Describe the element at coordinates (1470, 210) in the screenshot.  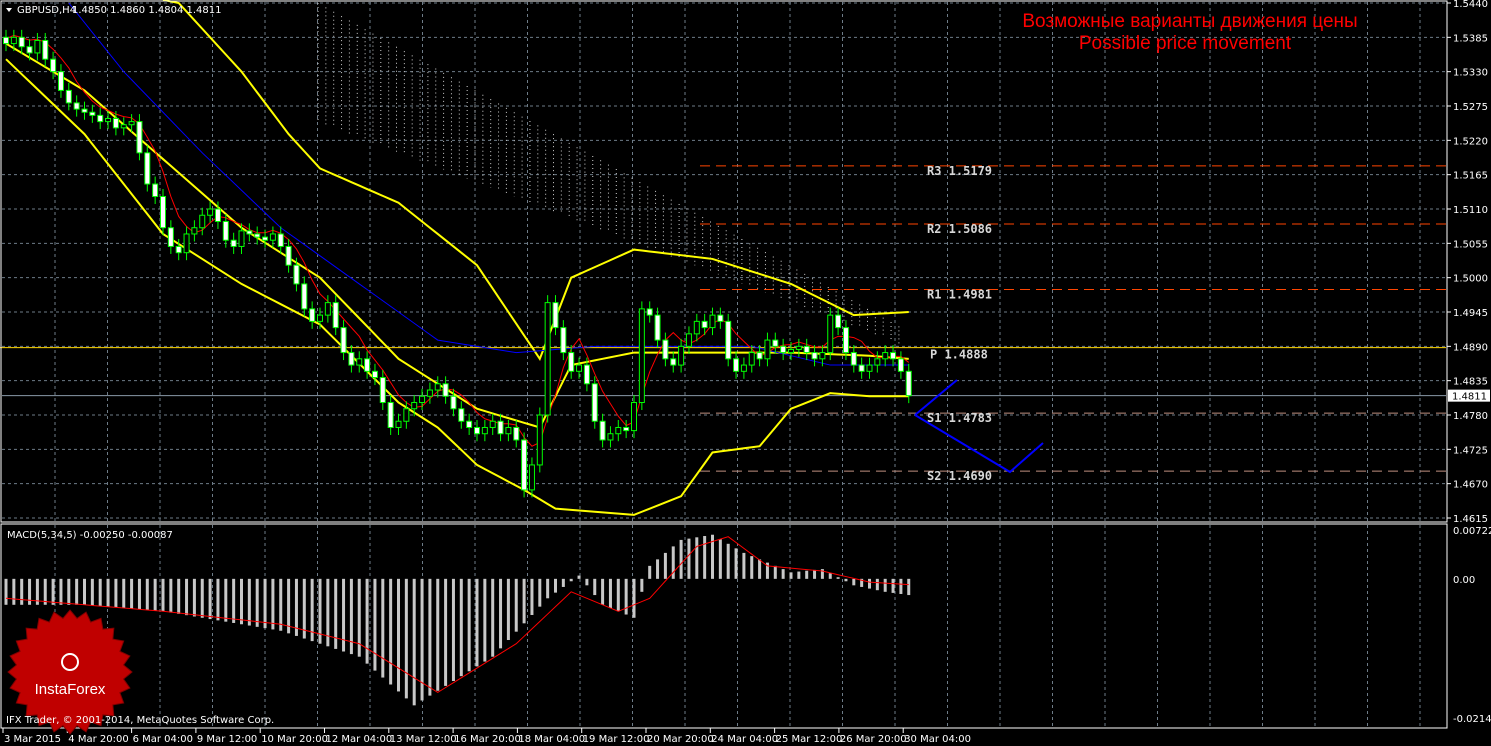
I see `price-tick-label: 1.5110` at that location.